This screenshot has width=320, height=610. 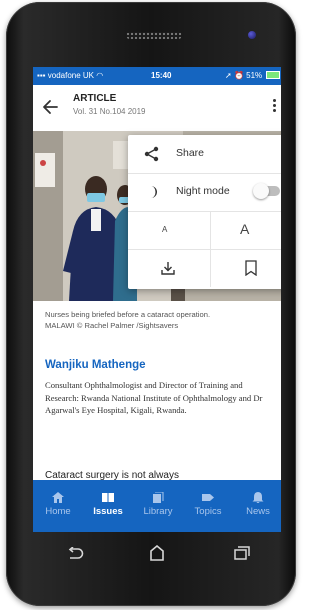 What do you see at coordinates (100, 75) in the screenshot?
I see `wifi-icon: ◠` at bounding box center [100, 75].